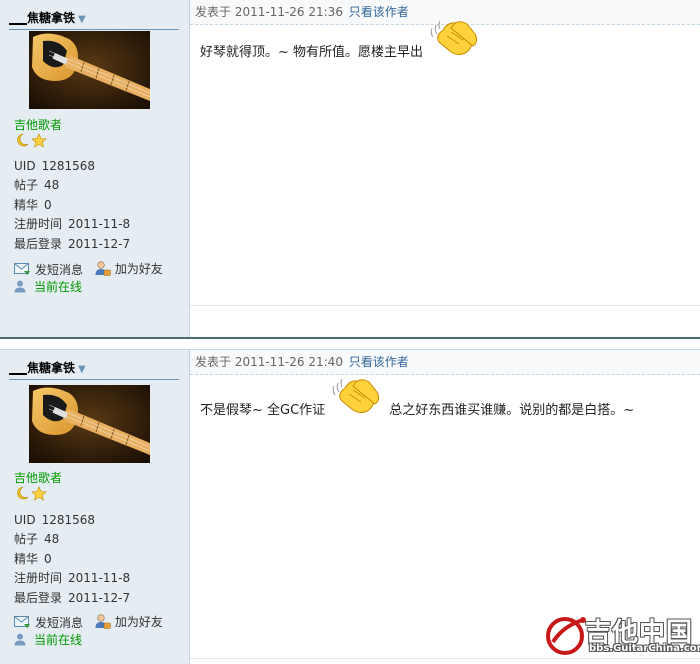  I want to click on guitarchina-logo, so click(566, 636).